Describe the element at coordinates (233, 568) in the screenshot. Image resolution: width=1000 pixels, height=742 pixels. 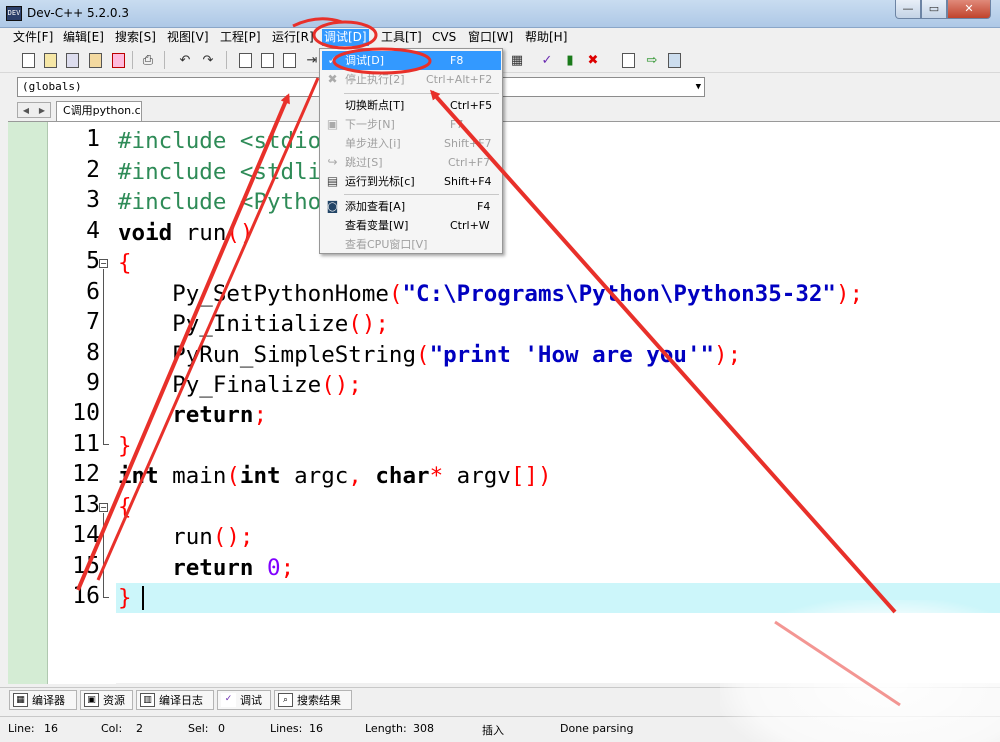
I see `code-line: return 0;` at that location.